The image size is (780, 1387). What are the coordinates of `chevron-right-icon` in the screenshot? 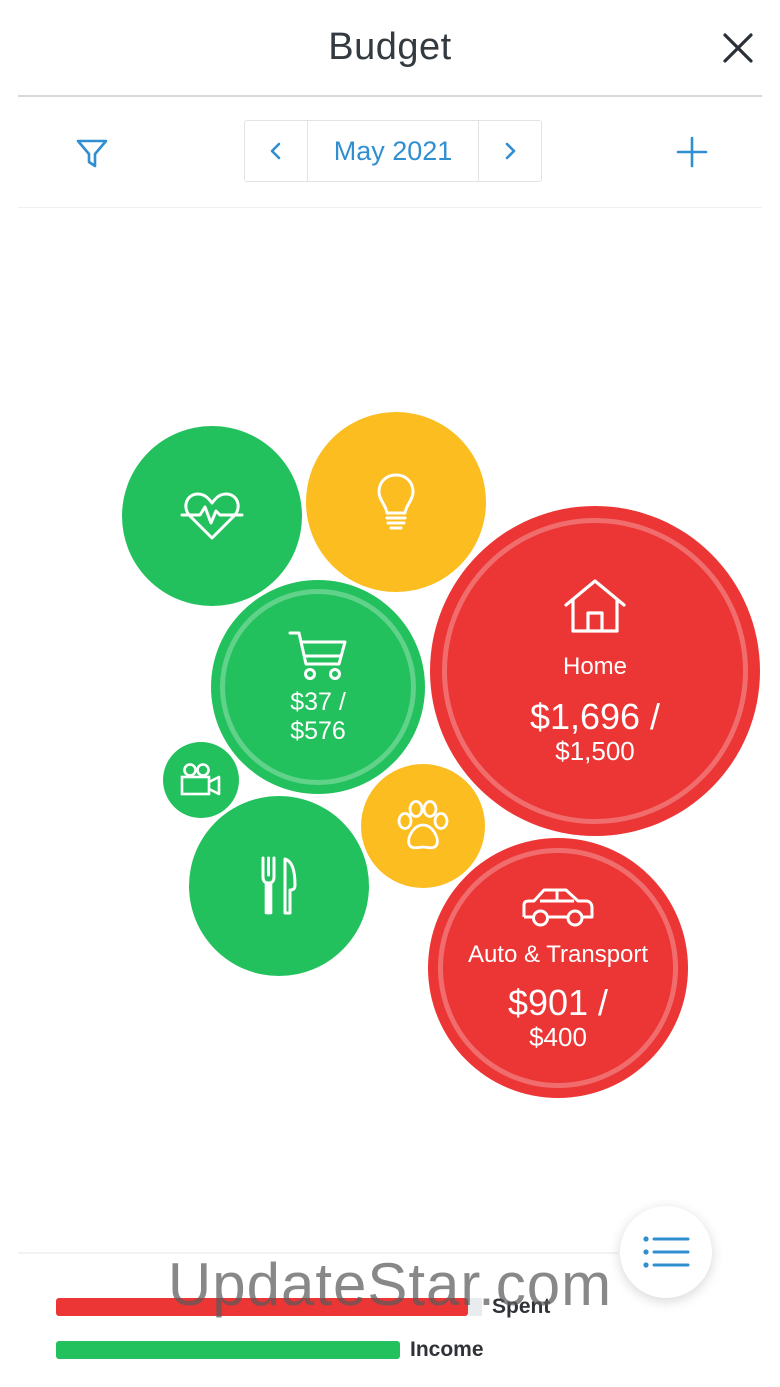 It's located at (510, 151).